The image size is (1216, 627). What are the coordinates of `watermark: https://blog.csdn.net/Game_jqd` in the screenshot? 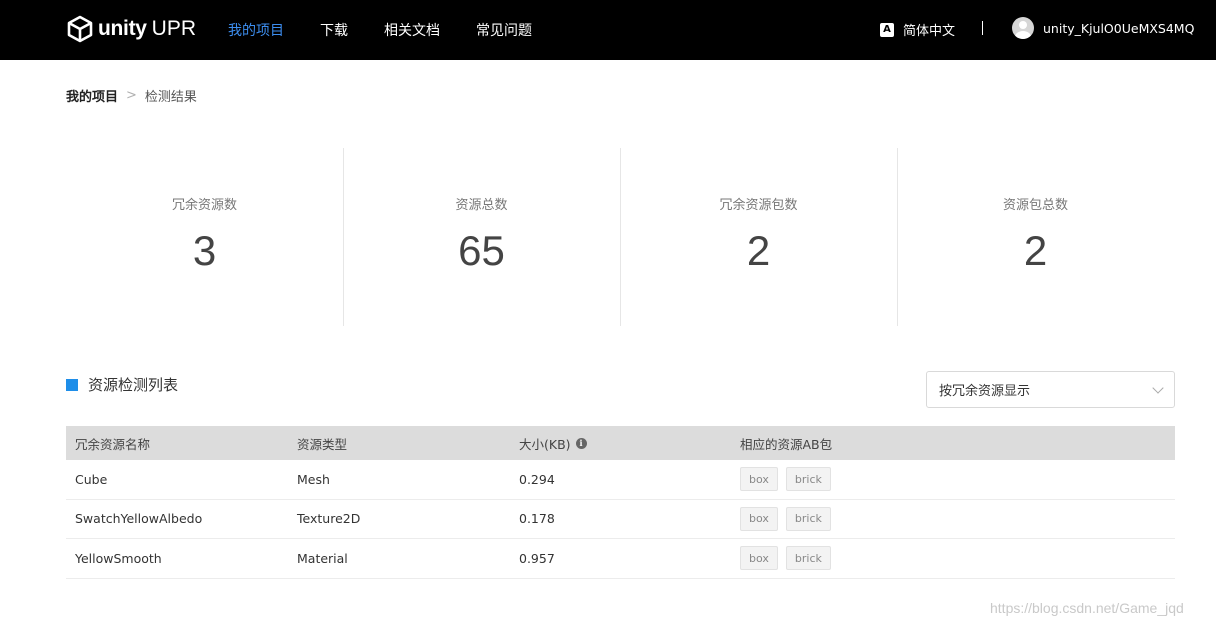 It's located at (1087, 608).